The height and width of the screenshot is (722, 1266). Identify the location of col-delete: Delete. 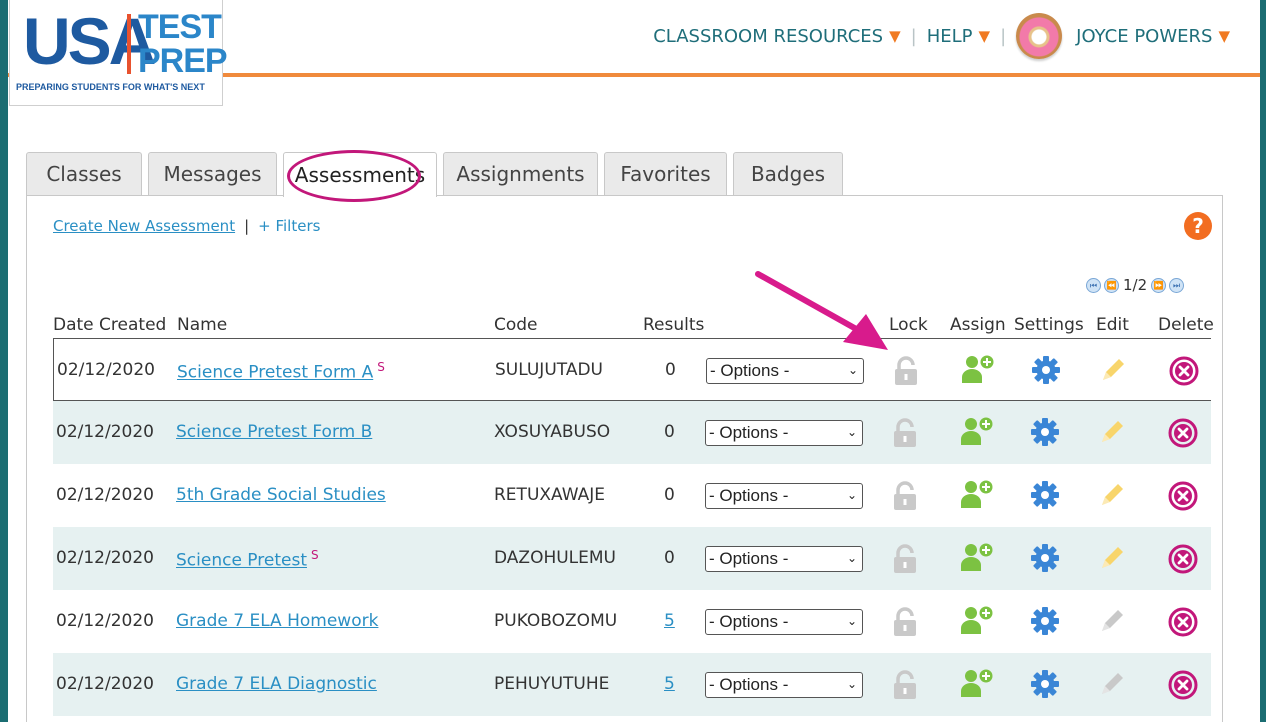
(1186, 325).